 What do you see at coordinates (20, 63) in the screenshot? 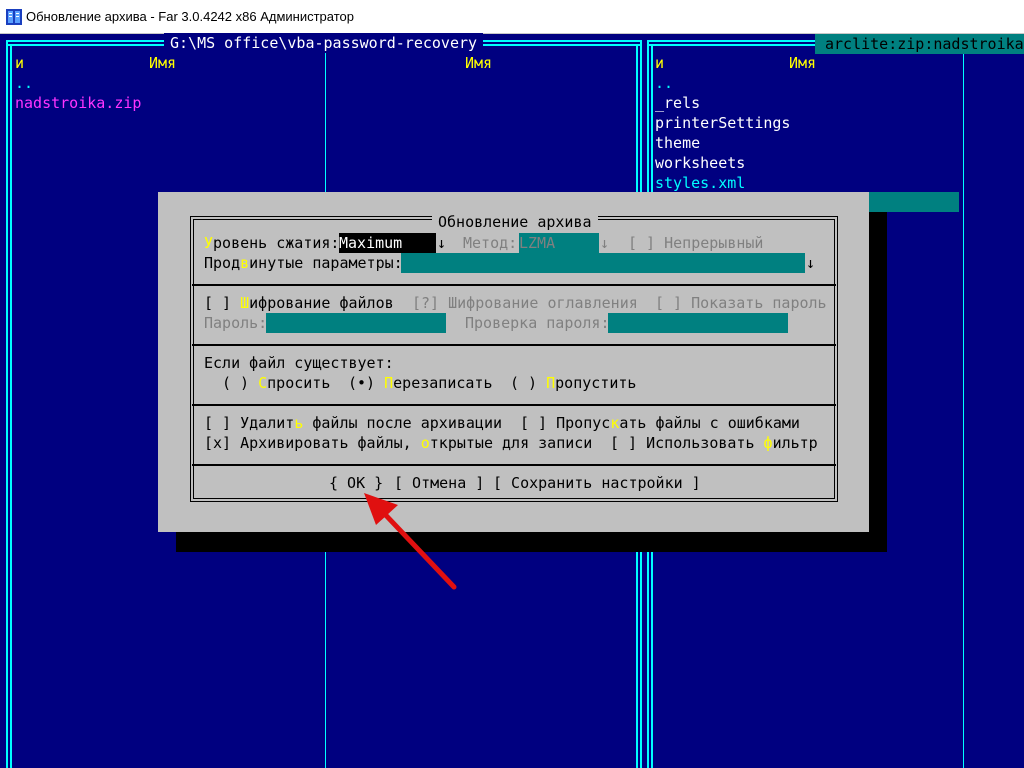
I see `left-col-n-header: и` at bounding box center [20, 63].